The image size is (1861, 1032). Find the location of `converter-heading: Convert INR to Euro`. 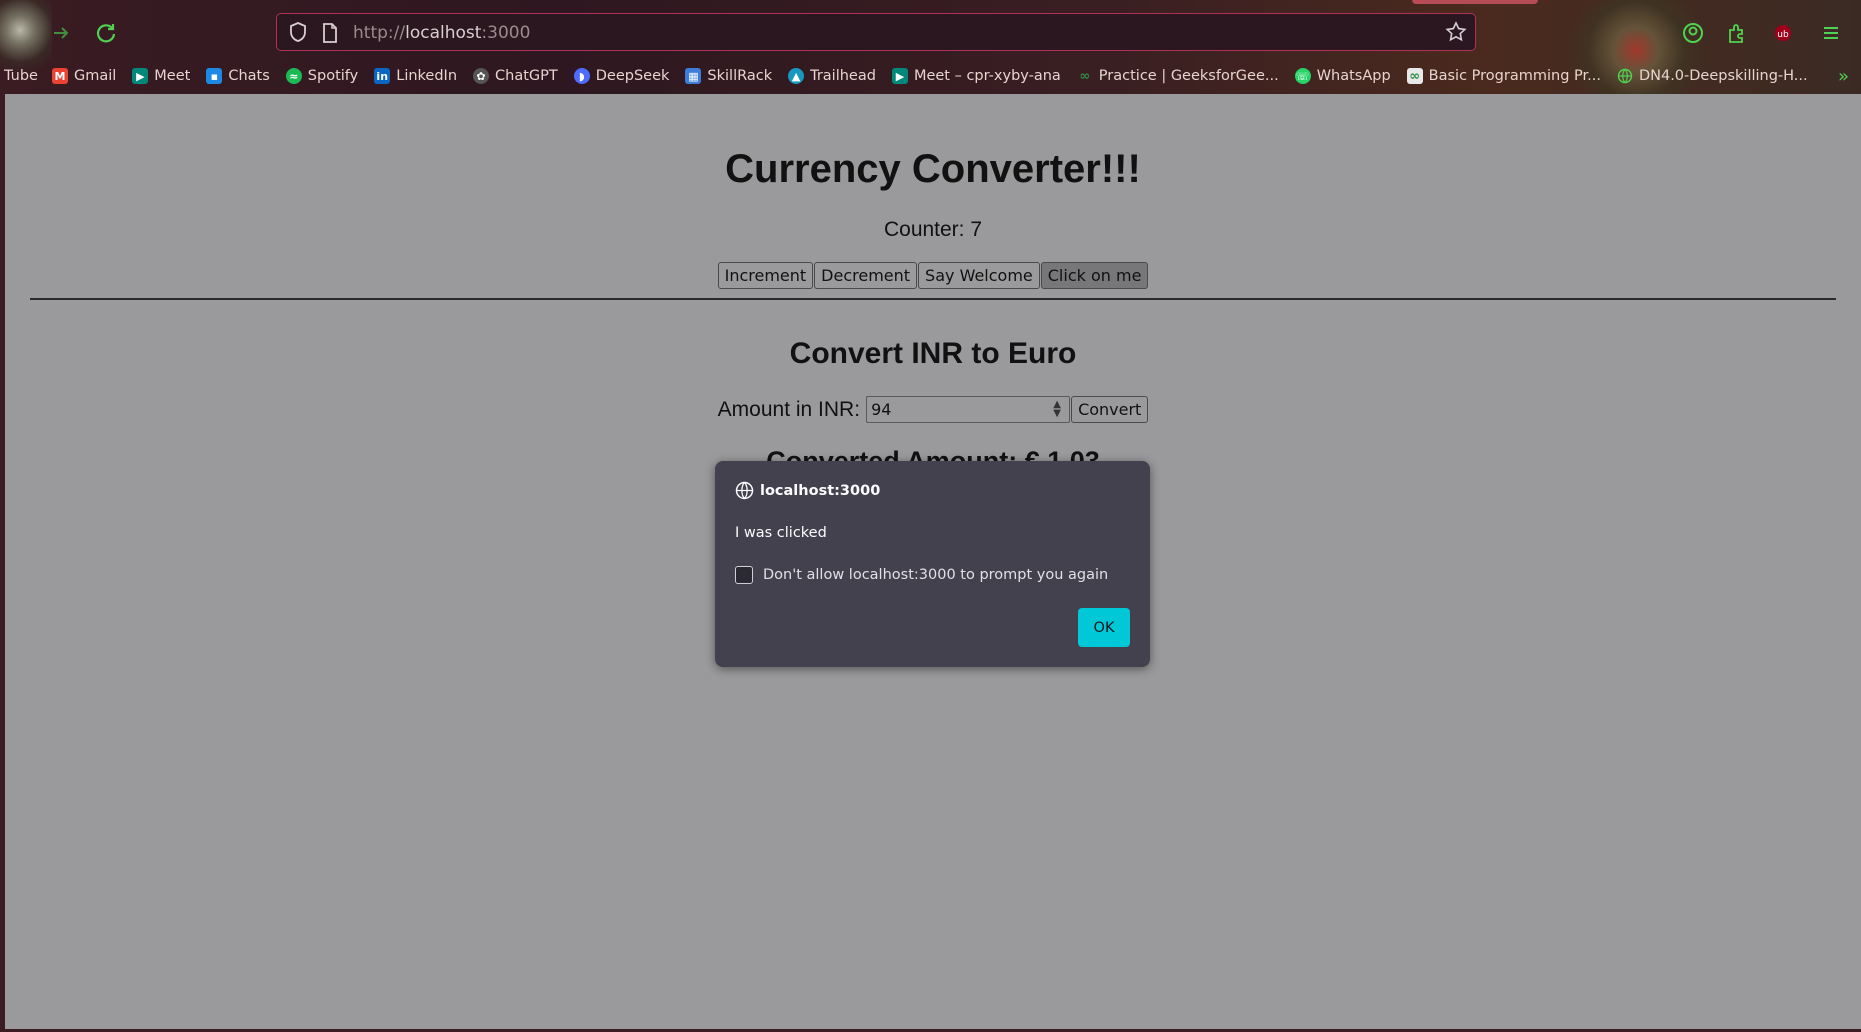

converter-heading: Convert INR to Euro is located at coordinates (933, 353).